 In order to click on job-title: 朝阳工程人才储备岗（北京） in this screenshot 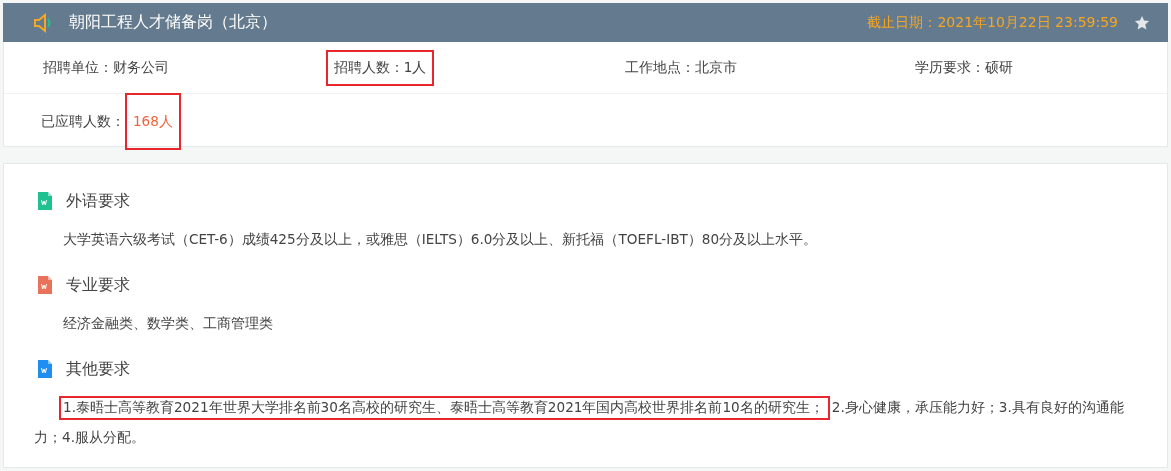, I will do `click(173, 22)`.